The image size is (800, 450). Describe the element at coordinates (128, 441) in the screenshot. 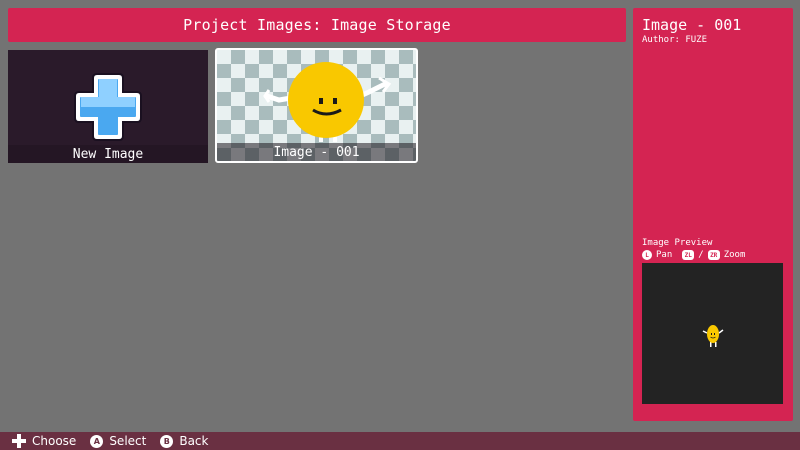

I see `select-label: Select` at that location.